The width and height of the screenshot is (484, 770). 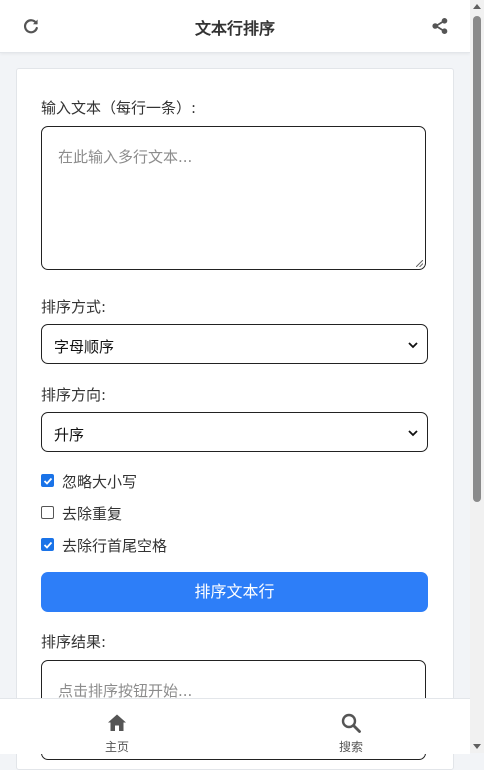 I want to click on remove-duplicates-checkbox, so click(x=47, y=512).